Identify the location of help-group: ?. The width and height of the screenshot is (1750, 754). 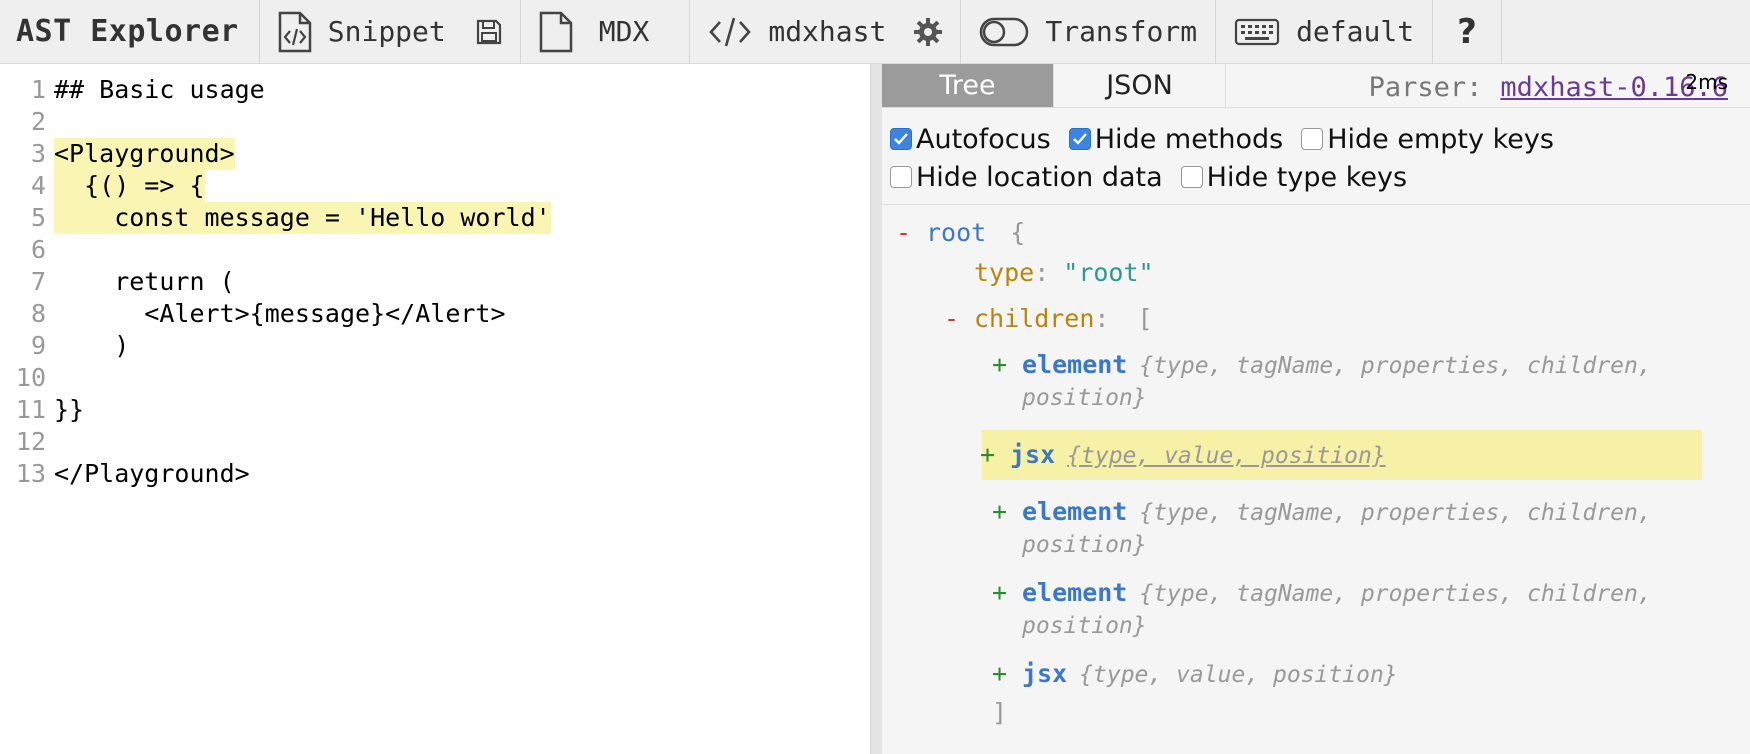
(1467, 32).